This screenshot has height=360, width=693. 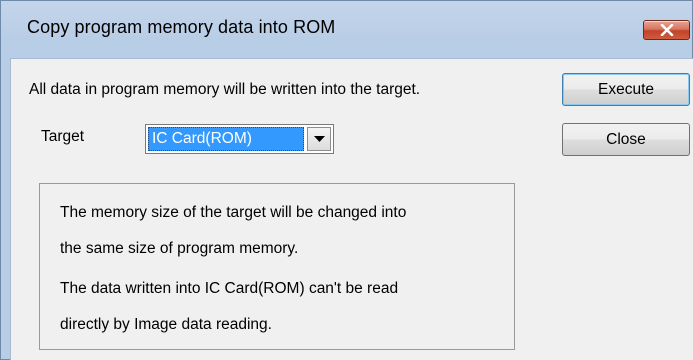 What do you see at coordinates (181, 27) in the screenshot?
I see `window-title: Copy program memory data into ROM` at bounding box center [181, 27].